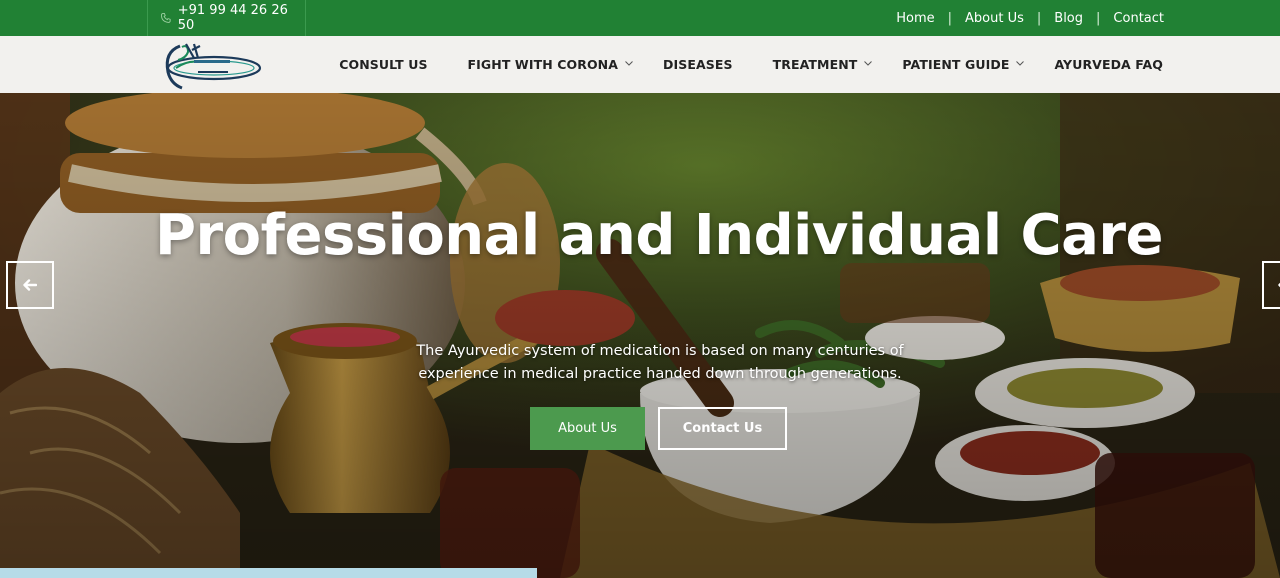 The image size is (1280, 578). I want to click on phone-number: +91 99 44 26 26 50, so click(232, 18).